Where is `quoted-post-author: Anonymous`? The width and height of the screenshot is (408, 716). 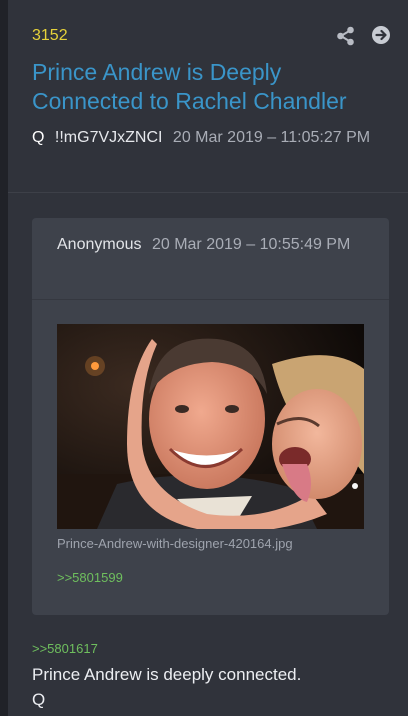
quoted-post-author: Anonymous is located at coordinates (99, 244).